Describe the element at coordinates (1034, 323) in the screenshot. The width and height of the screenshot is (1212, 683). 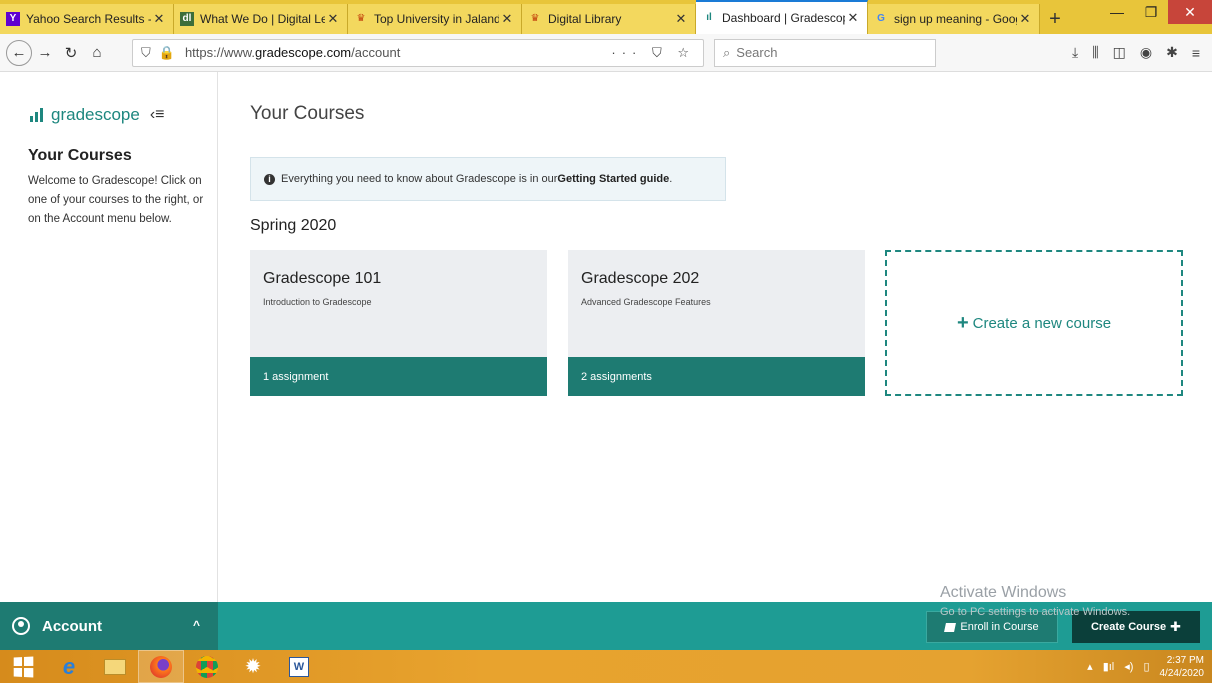
I see `create-new-course-button: + Create a new course` at that location.